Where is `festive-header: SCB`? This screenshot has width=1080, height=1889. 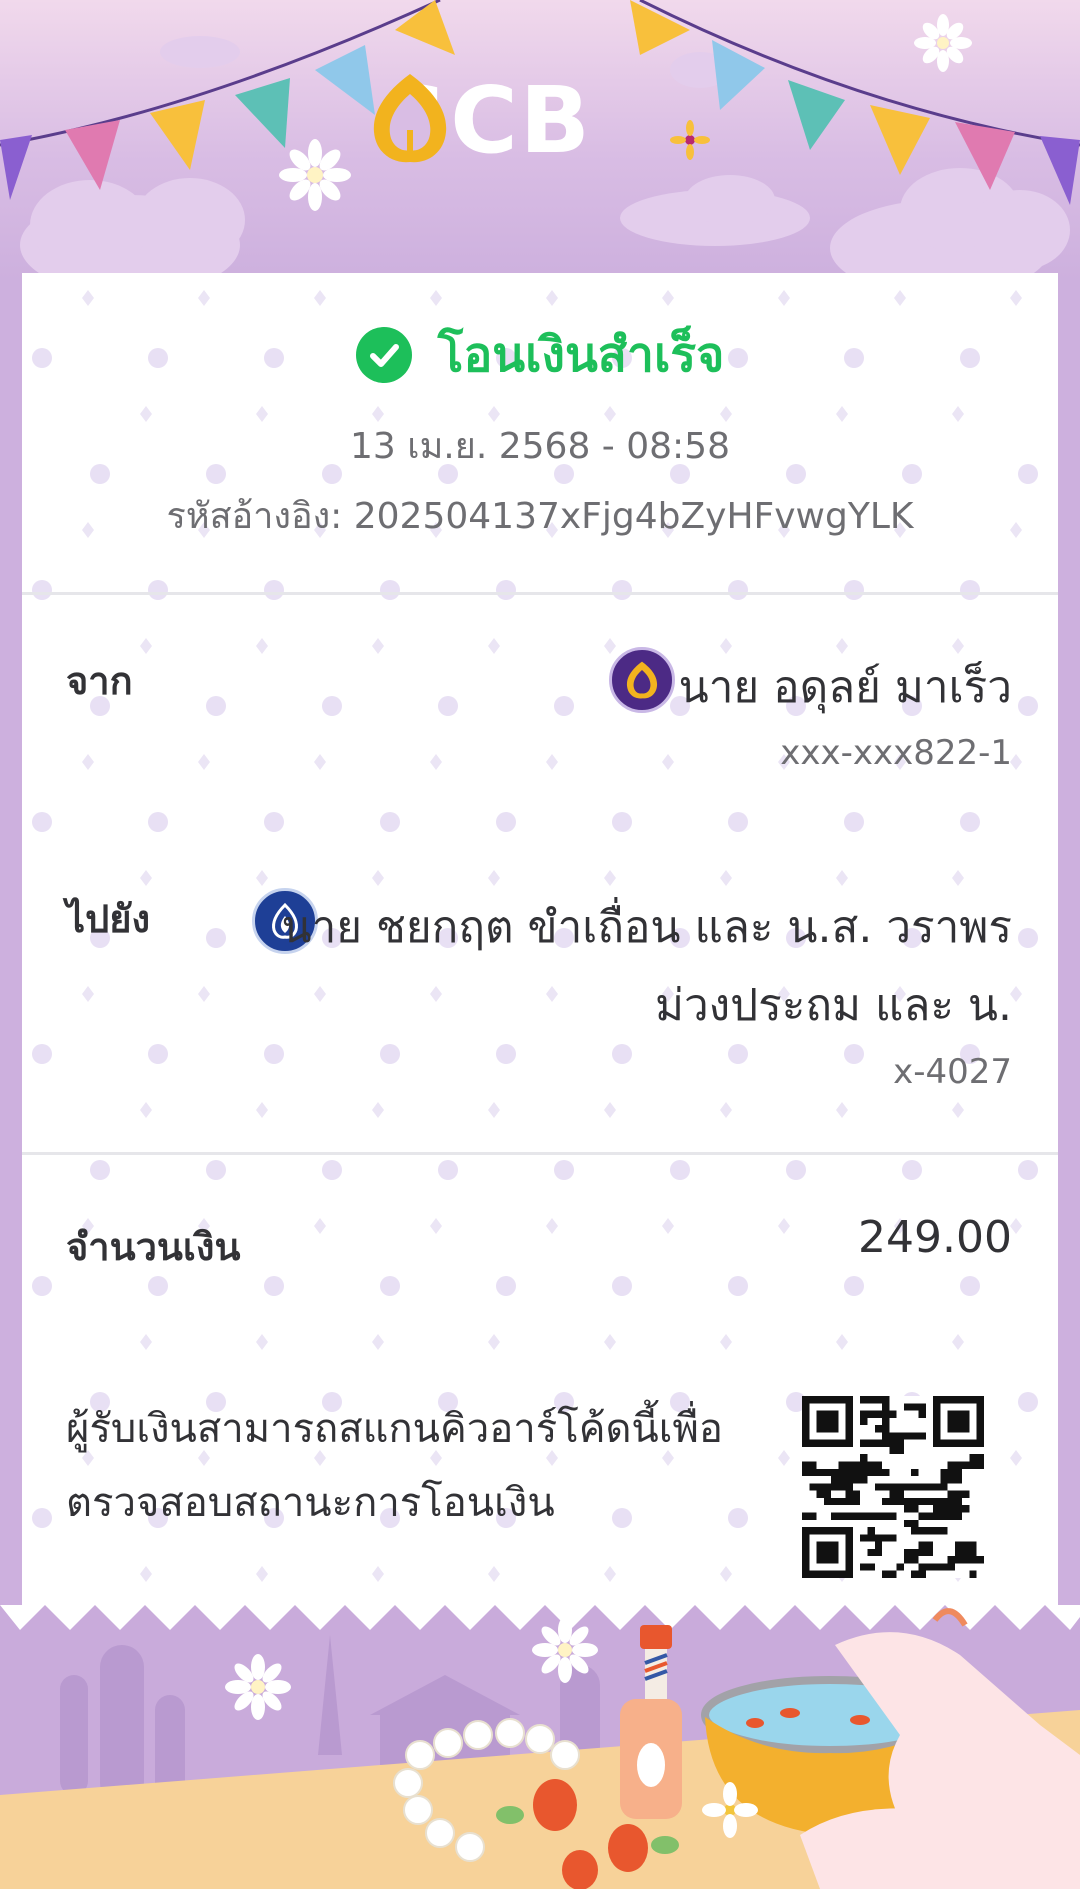
festive-header: SCB is located at coordinates (540, 140).